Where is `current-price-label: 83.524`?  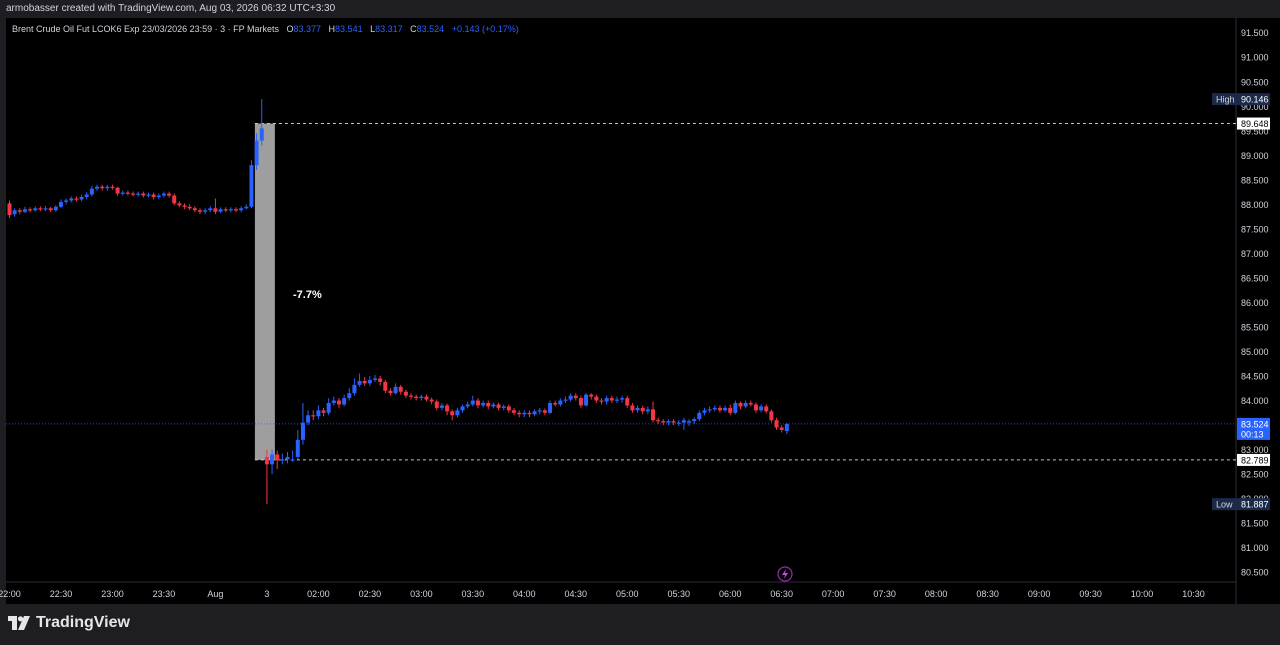 current-price-label: 83.524 is located at coordinates (1255, 424).